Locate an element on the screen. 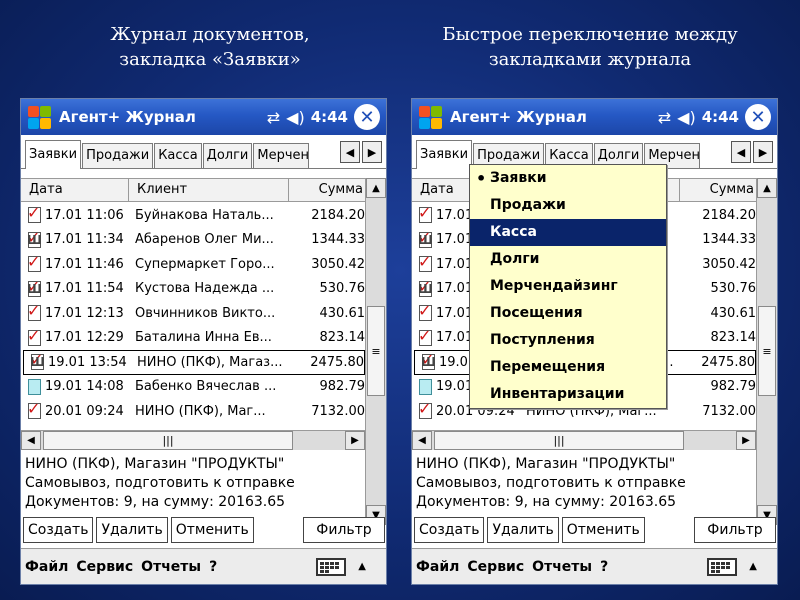 This screenshot has width=800, height=600. cell-sum: 2184.20 is located at coordinates (338, 215).